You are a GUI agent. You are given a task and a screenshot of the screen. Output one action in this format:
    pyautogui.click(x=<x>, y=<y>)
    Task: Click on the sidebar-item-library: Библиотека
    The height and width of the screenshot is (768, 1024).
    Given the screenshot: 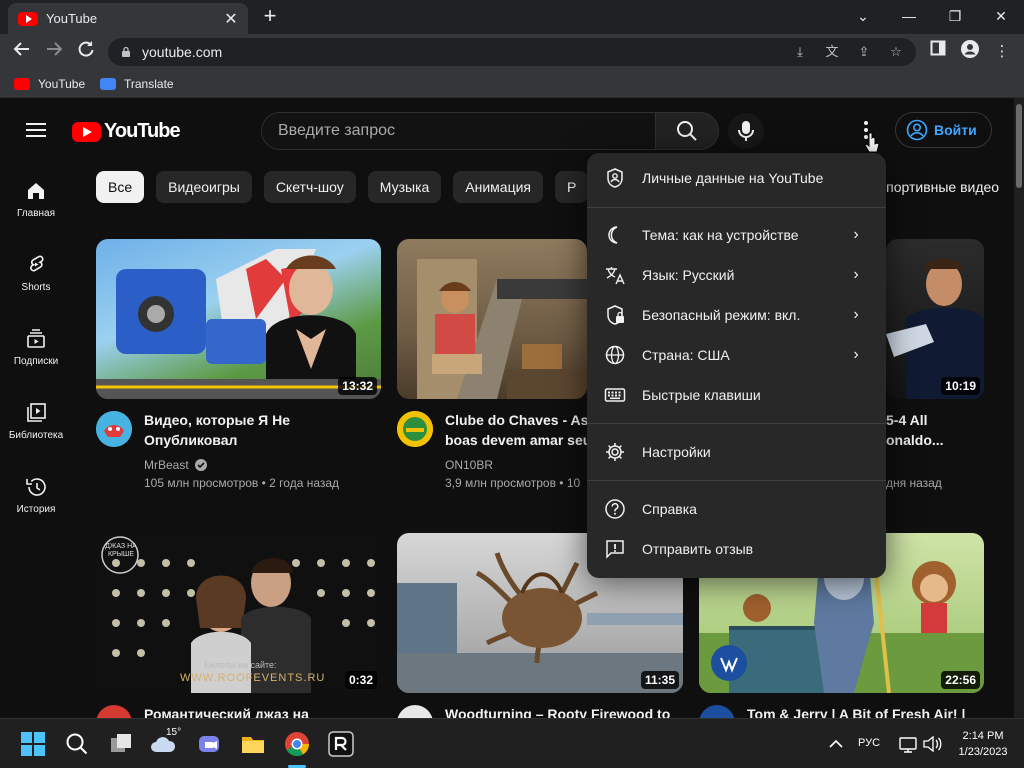 What is the action you would take?
    pyautogui.click(x=36, y=421)
    